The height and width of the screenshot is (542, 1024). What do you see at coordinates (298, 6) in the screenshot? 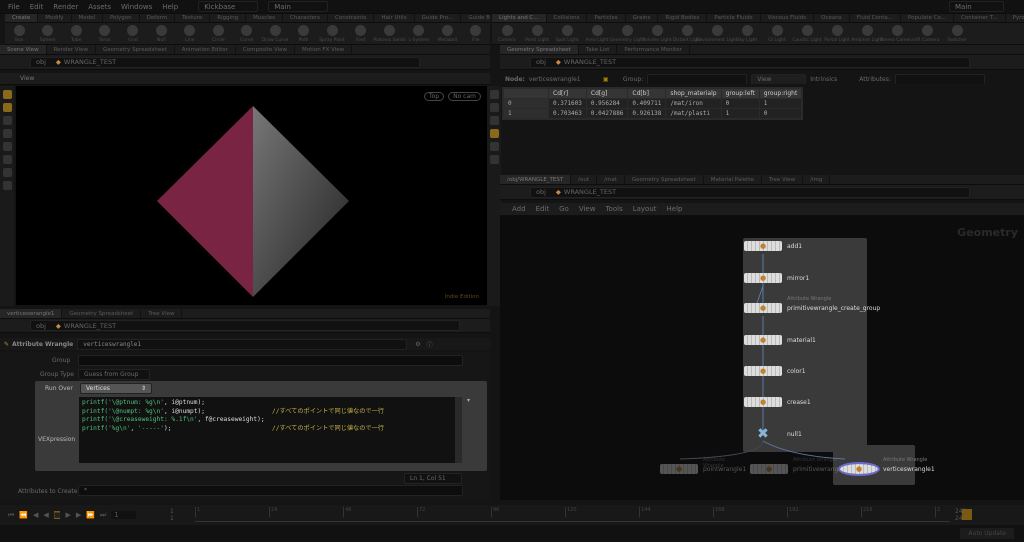
I see `main-select: Main` at bounding box center [298, 6].